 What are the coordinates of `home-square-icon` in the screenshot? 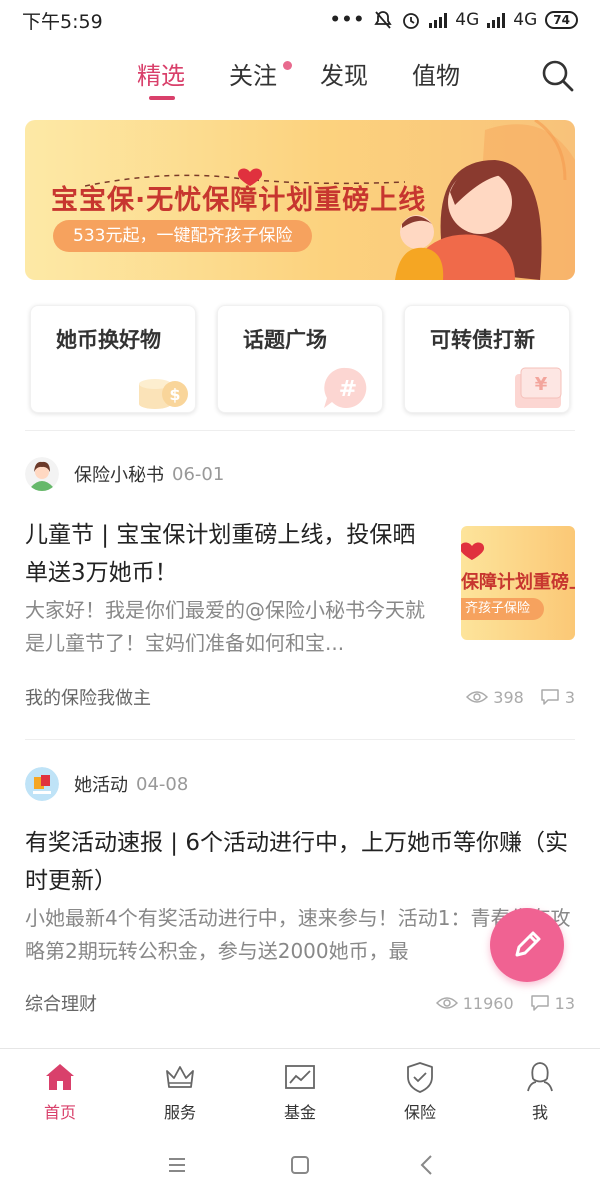 It's located at (300, 1165).